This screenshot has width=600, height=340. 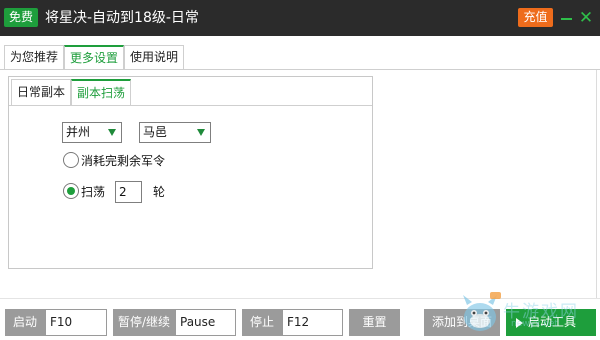 I want to click on tab-dungeon-sweep: 副本扫荡, so click(x=101, y=92).